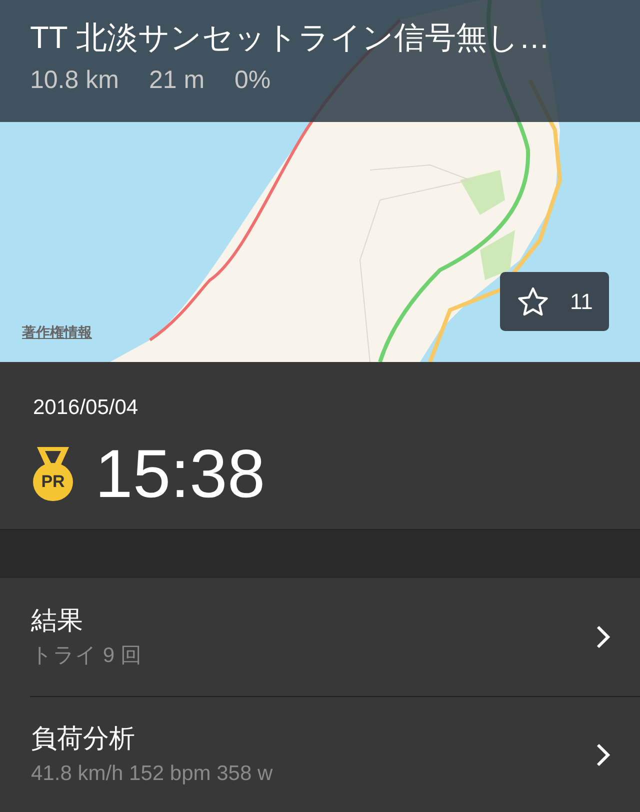  I want to click on favorite-button: 11, so click(554, 301).